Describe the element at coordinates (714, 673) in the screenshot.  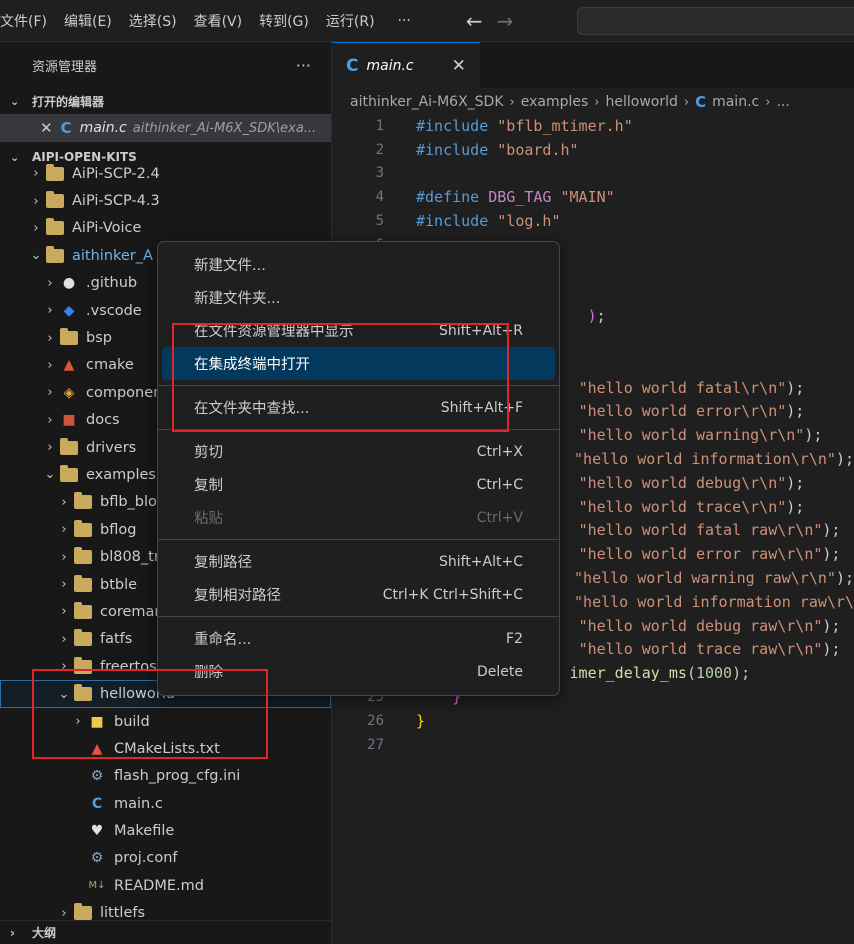
I see `code-token: 1000` at that location.